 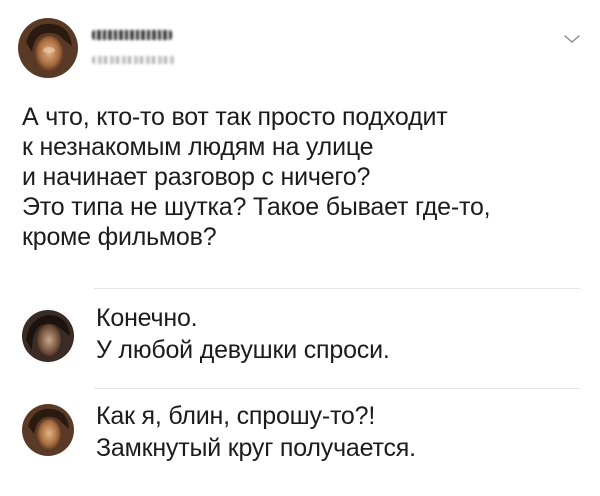 I want to click on comment-text-line: Конечно., so click(x=147, y=318).